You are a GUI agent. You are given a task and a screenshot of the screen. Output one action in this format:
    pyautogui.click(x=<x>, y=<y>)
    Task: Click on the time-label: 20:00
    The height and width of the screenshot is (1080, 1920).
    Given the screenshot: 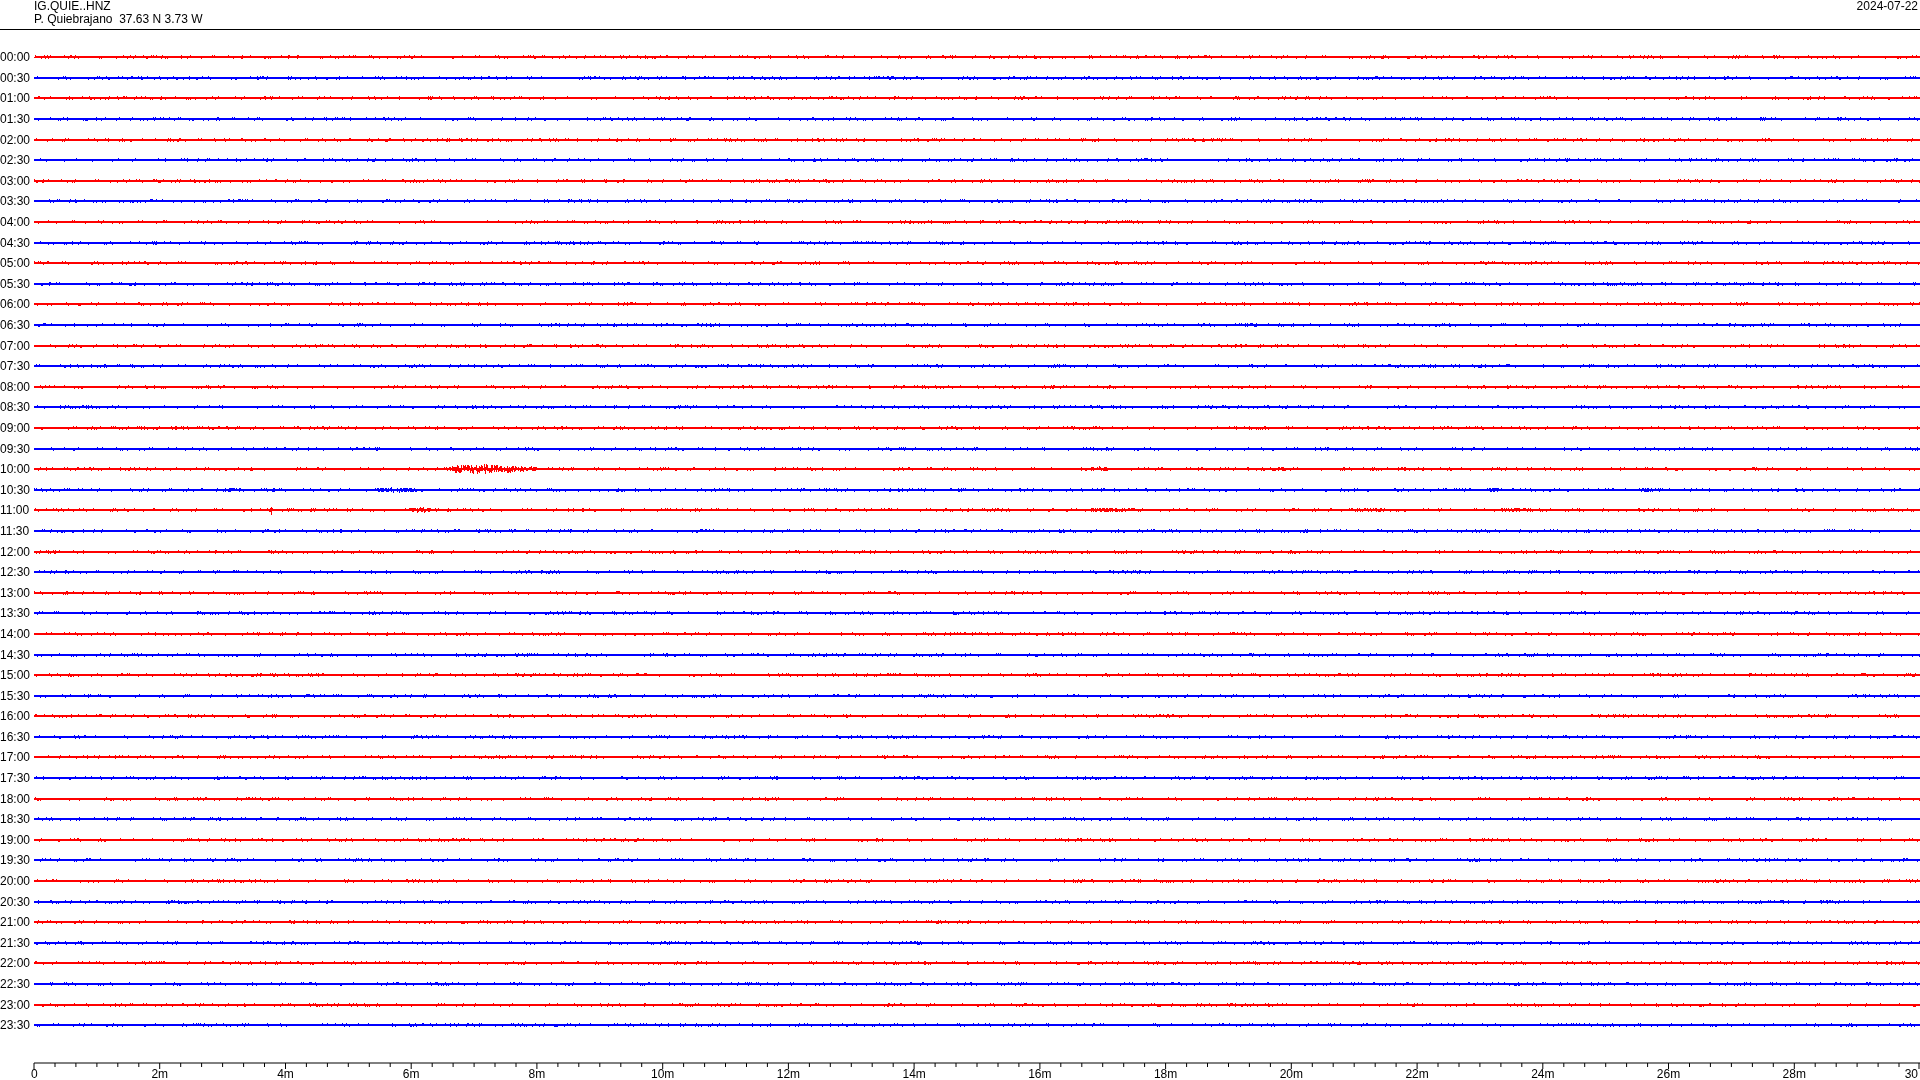 What is the action you would take?
    pyautogui.click(x=16, y=881)
    